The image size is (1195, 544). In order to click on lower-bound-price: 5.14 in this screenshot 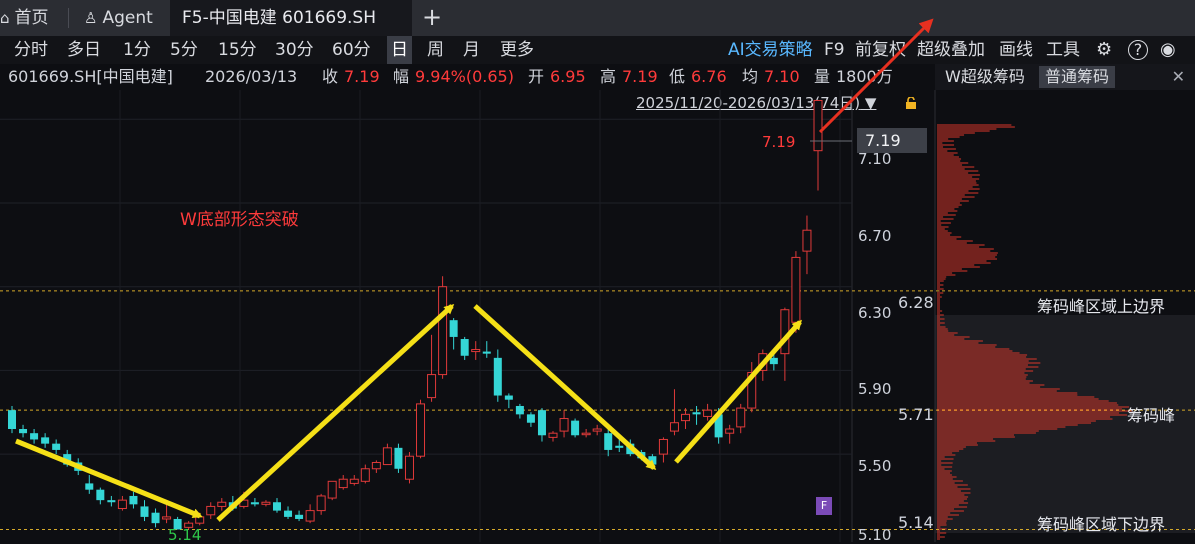, I will do `click(916, 522)`.